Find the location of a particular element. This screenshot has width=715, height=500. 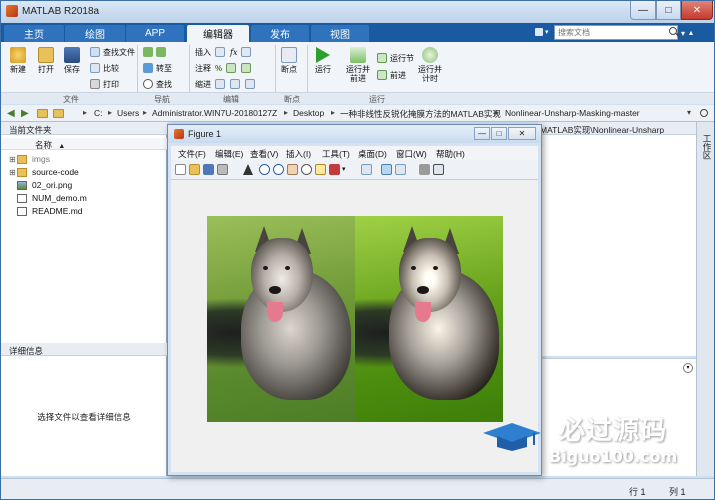

insert-function-icon: fx is located at coordinates (233, 52).